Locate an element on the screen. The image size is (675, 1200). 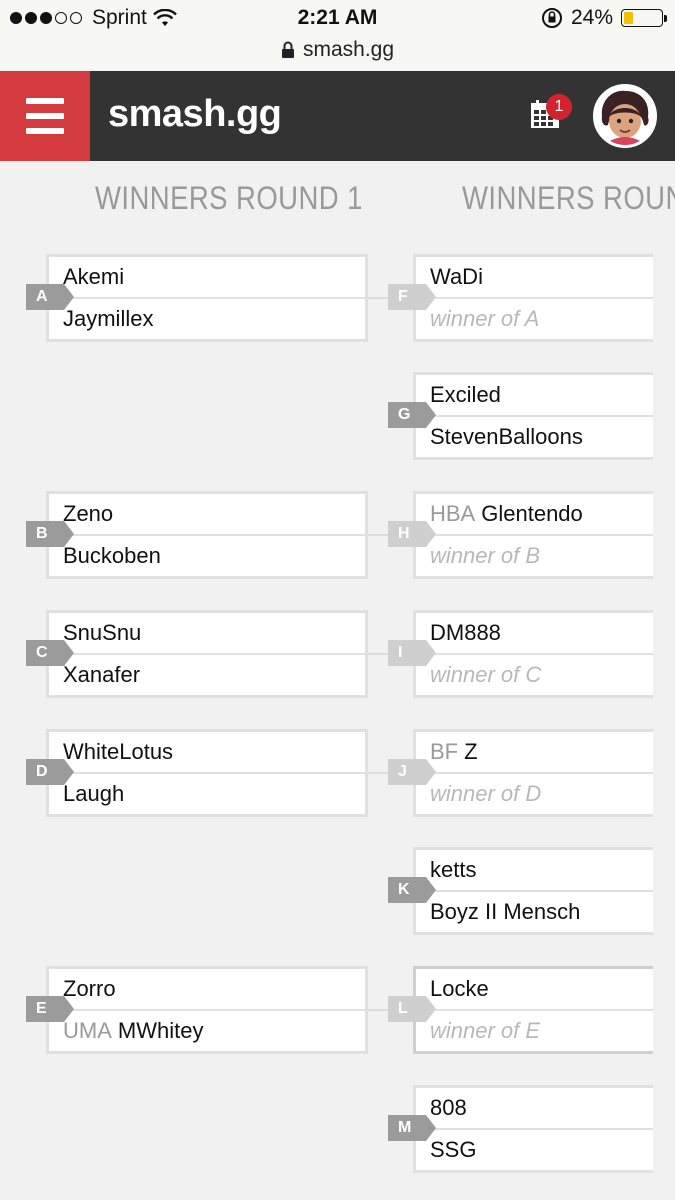
player-slot: Jaymillex is located at coordinates (207, 319).